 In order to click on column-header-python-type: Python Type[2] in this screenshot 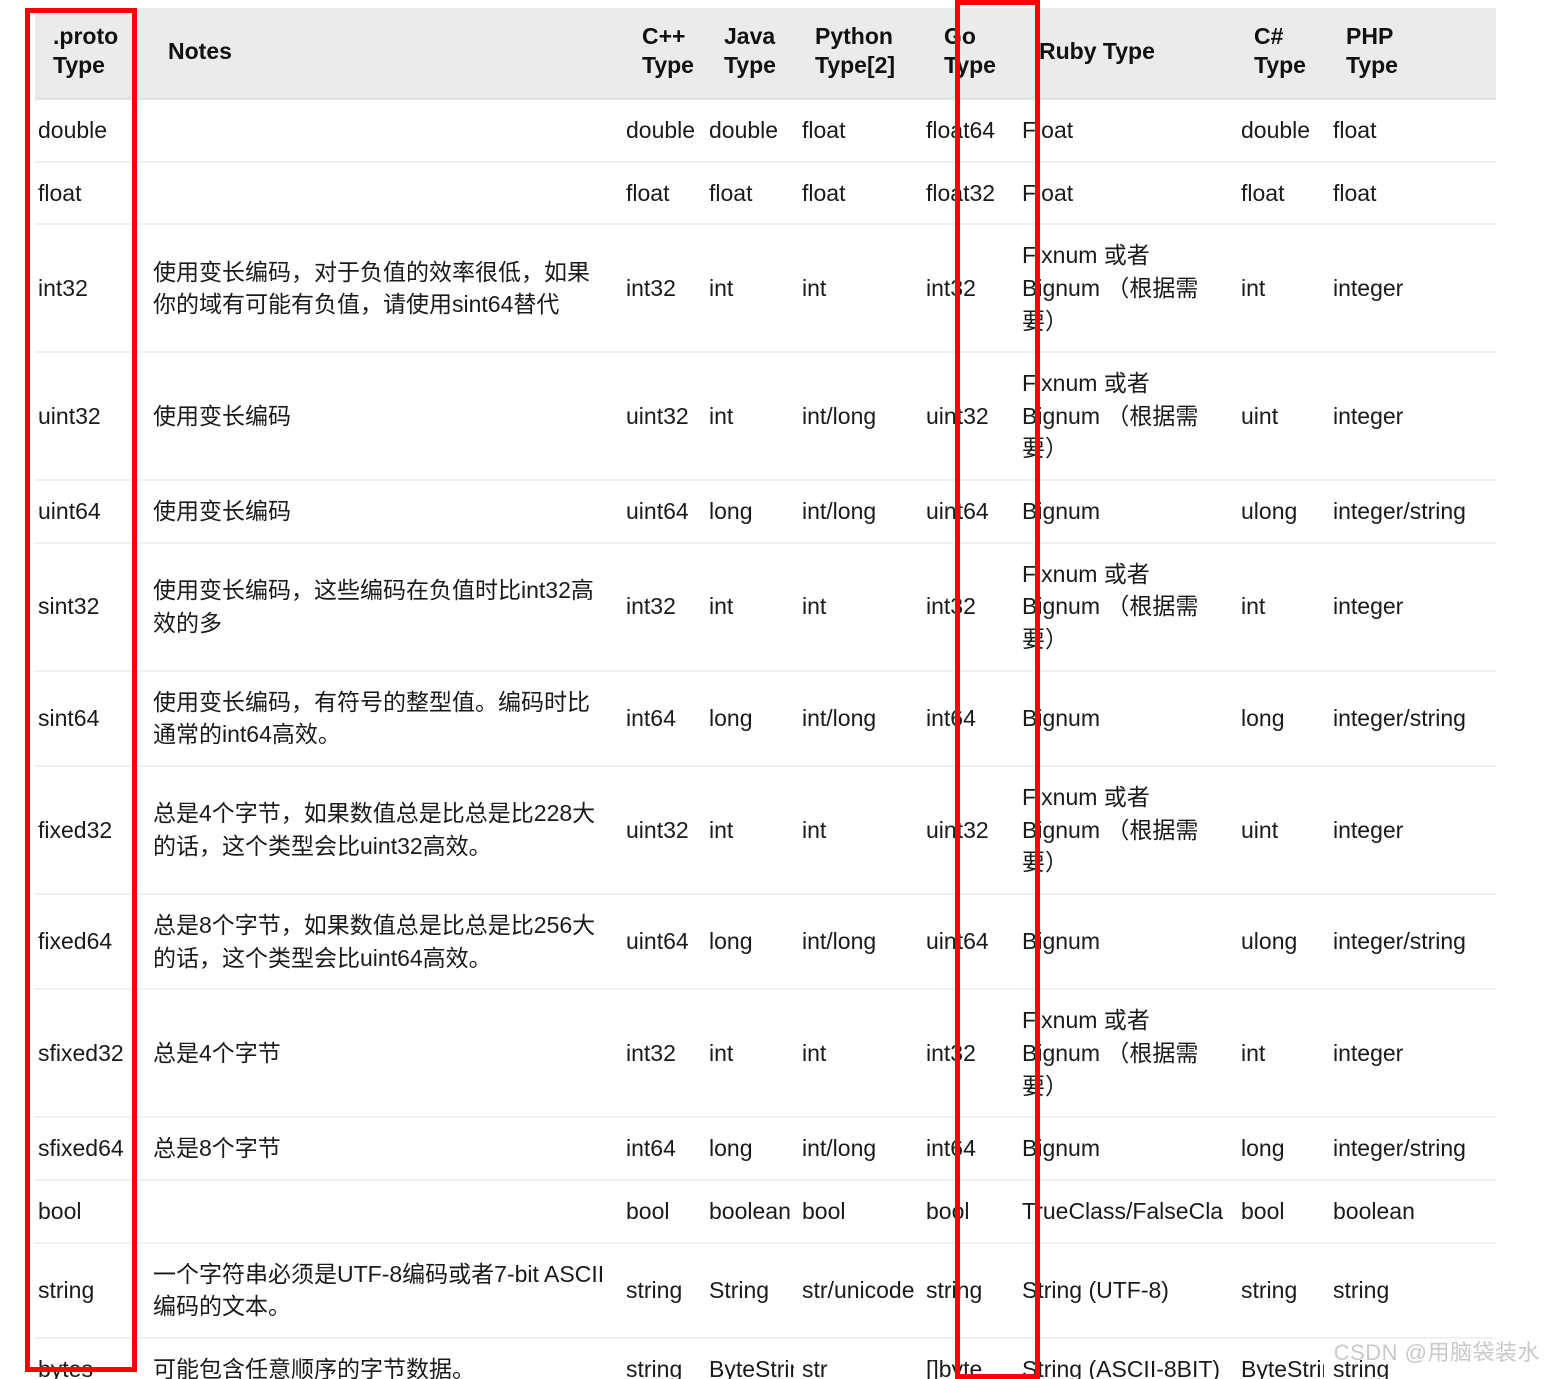, I will do `click(855, 54)`.